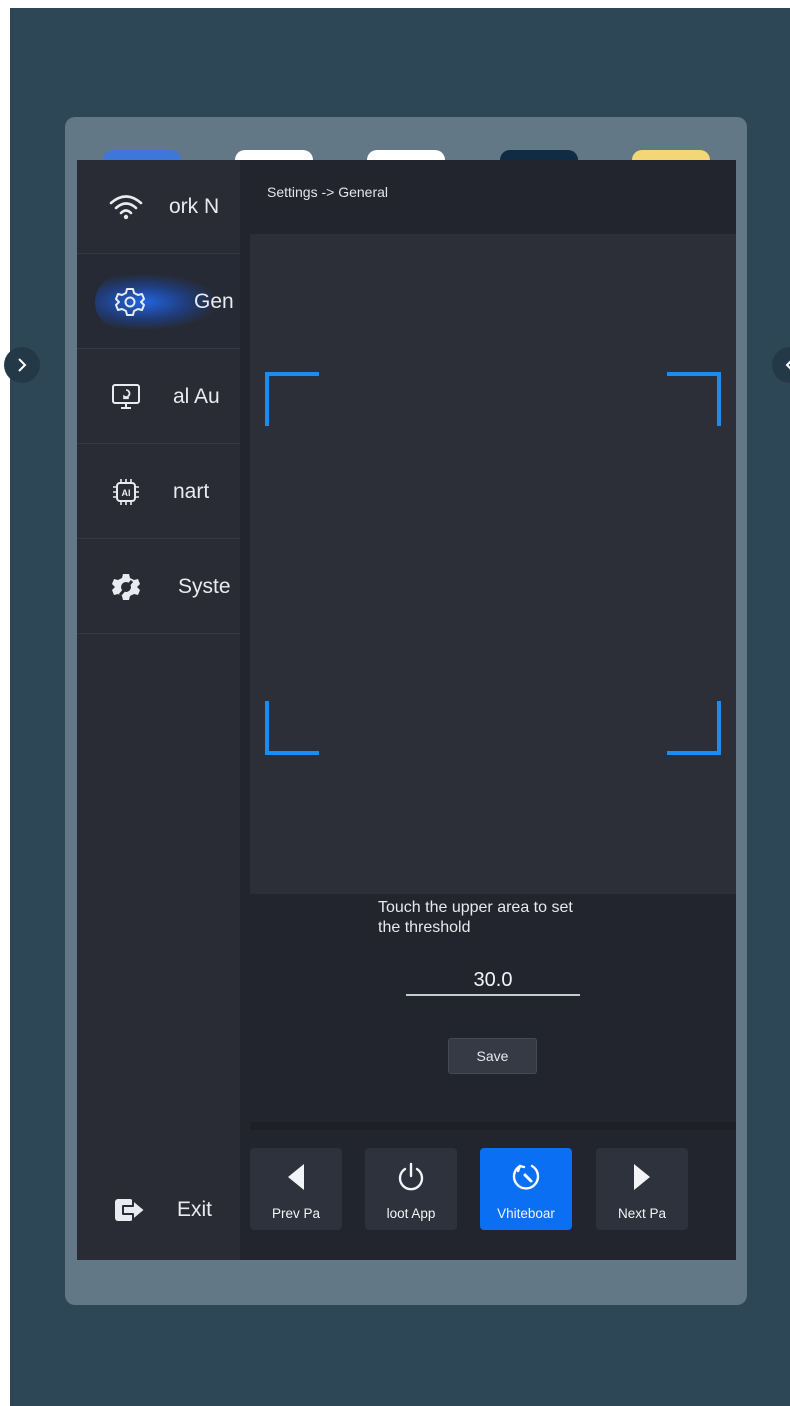  I want to click on chevron-left-icon, so click(787, 365).